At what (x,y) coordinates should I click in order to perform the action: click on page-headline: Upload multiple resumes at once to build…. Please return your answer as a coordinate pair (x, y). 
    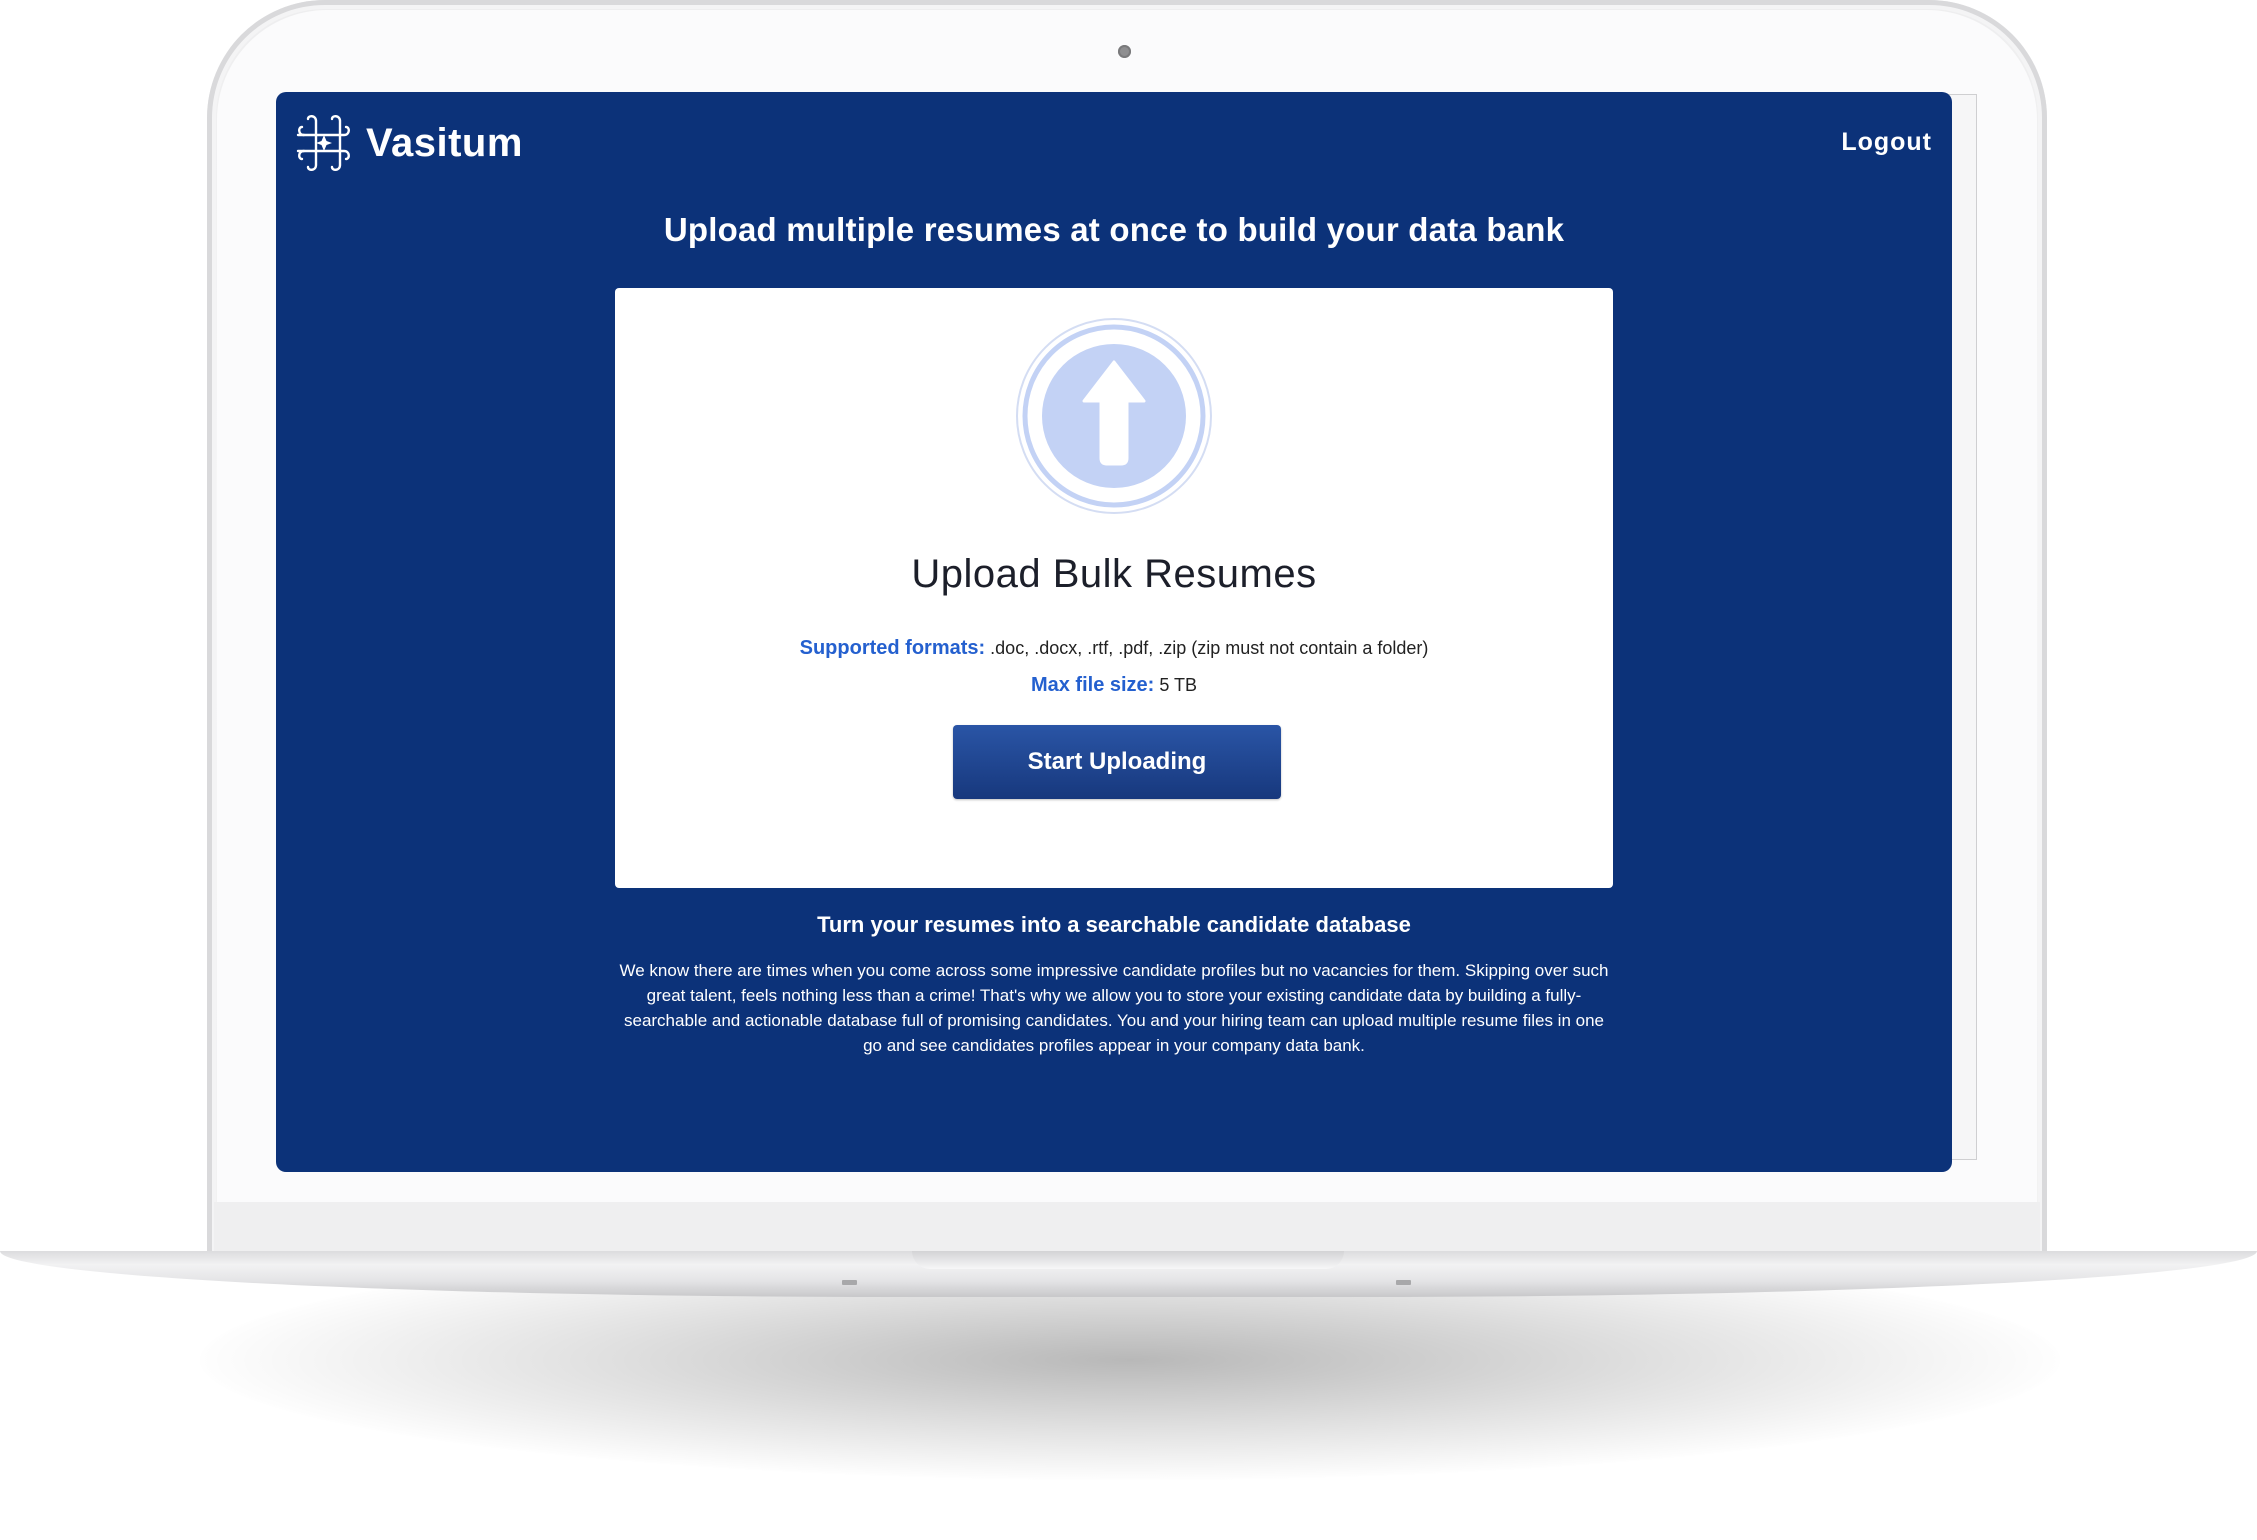
    Looking at the image, I should click on (1114, 229).